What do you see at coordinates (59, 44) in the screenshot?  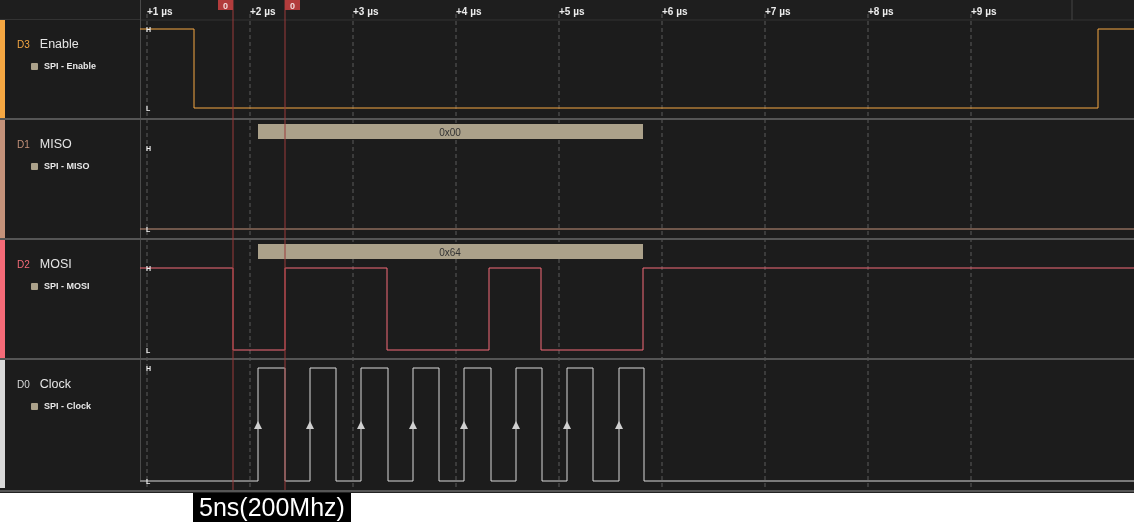 I see `channel-name: Enable` at bounding box center [59, 44].